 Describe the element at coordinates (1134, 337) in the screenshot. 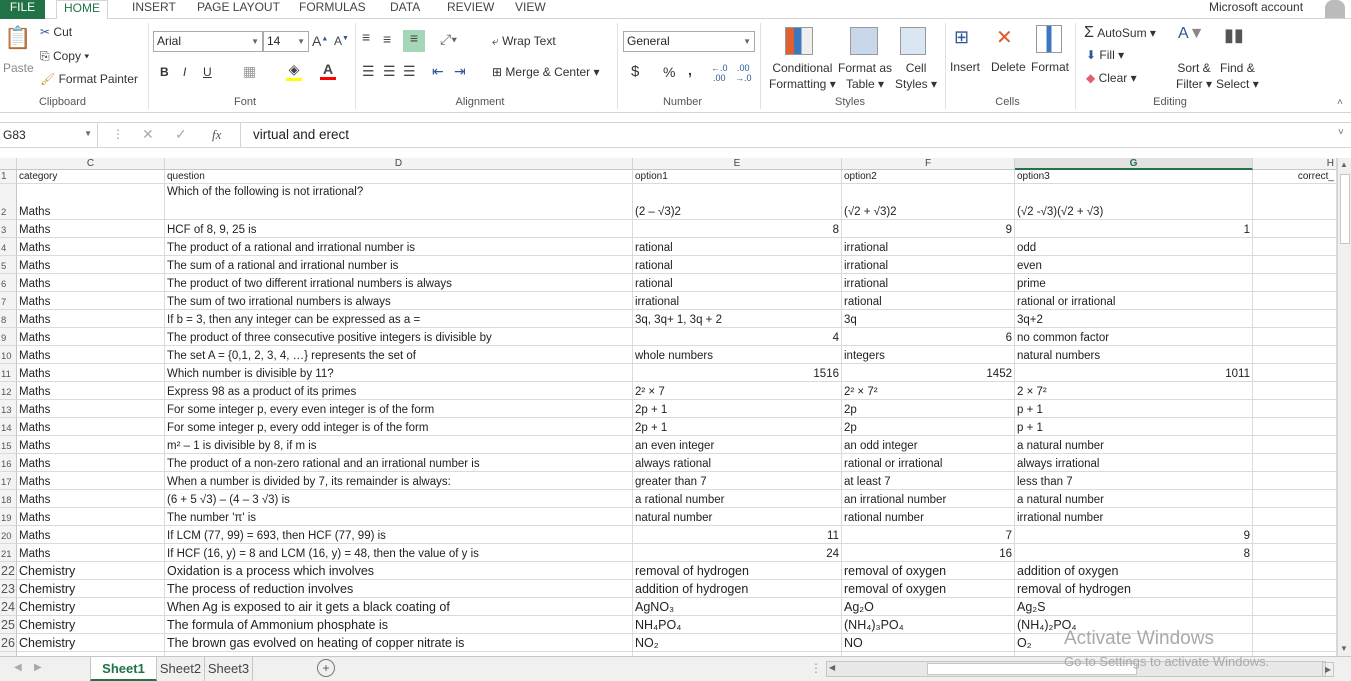

I see `cell-g9: no common factor` at that location.